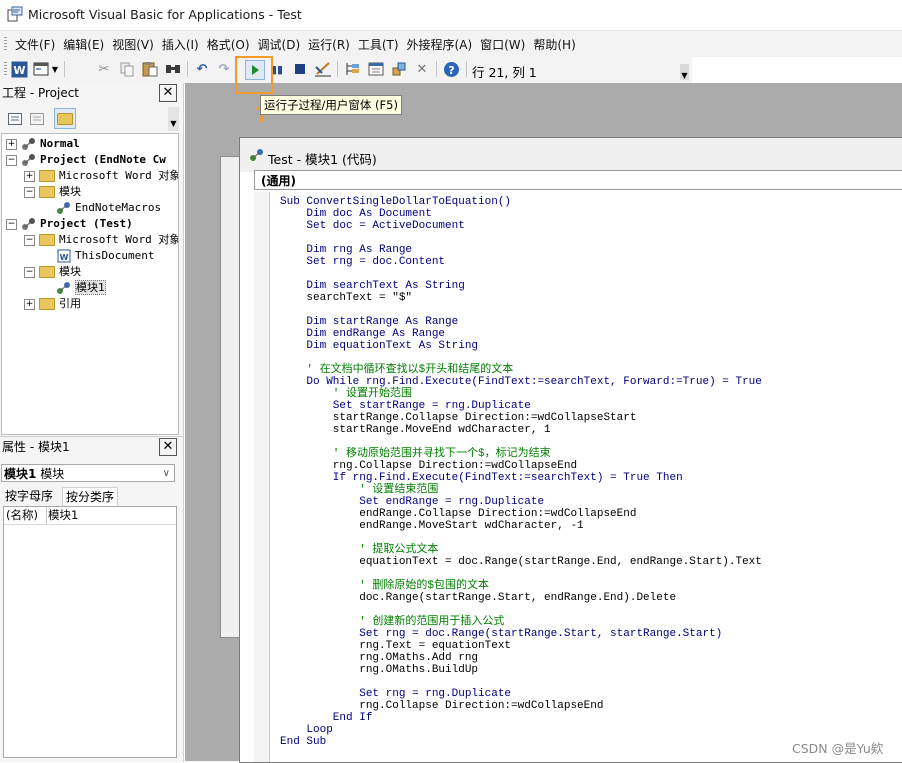 The width and height of the screenshot is (902, 763). Describe the element at coordinates (521, 730) in the screenshot. I see `code-line: Loop` at that location.